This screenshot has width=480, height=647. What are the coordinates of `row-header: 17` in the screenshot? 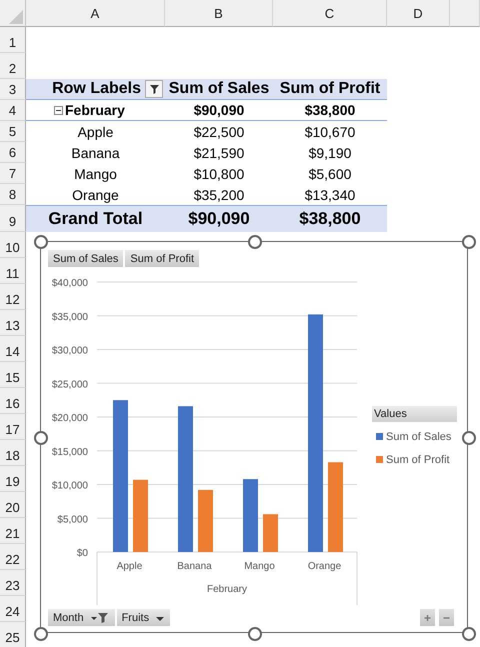 It's located at (13, 427).